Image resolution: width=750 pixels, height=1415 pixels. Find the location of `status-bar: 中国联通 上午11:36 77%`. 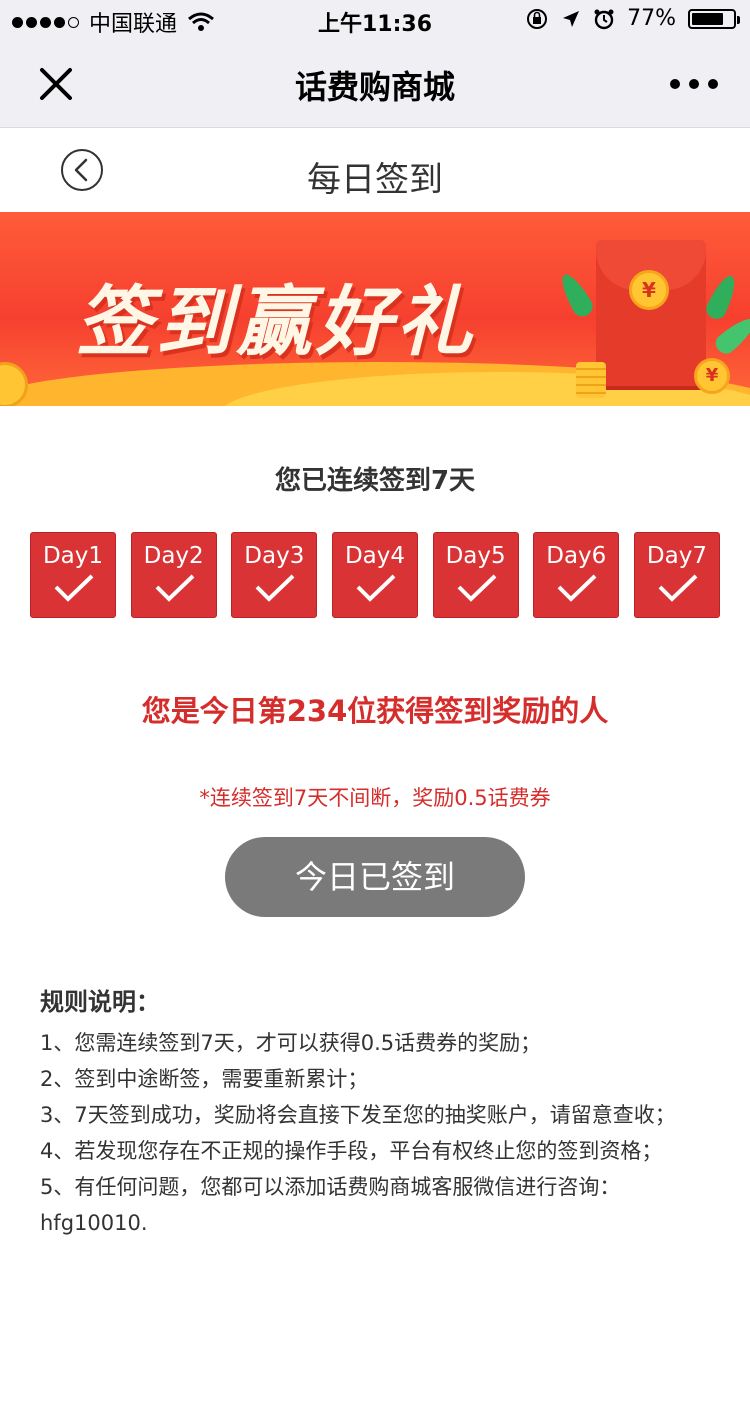

status-bar: 中国联通 上午11:36 77% is located at coordinates (375, 20).